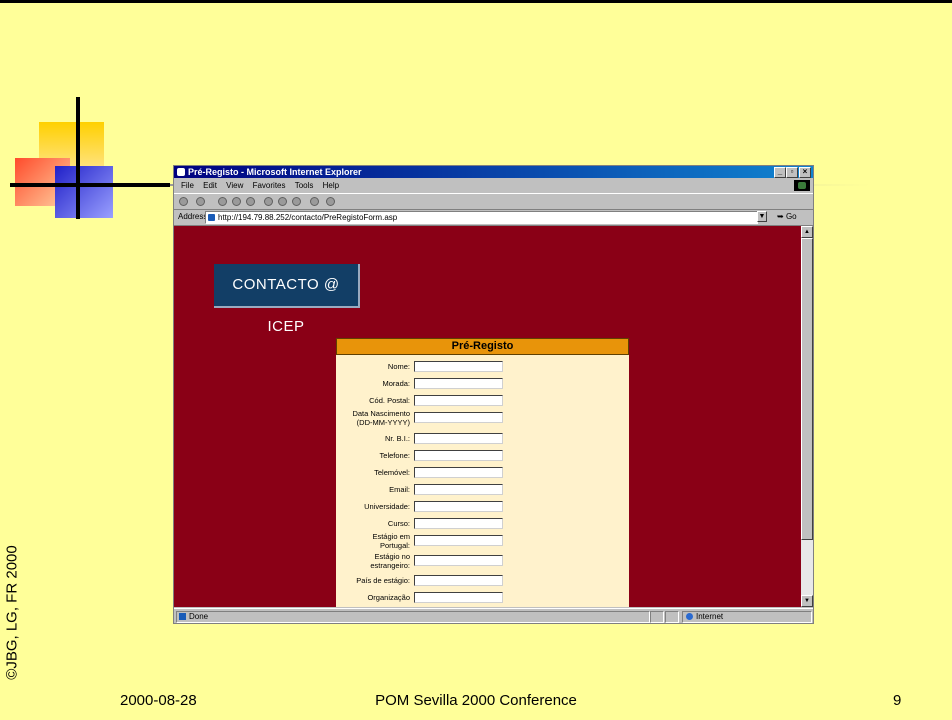 Image resolution: width=952 pixels, height=720 pixels. What do you see at coordinates (791, 216) in the screenshot?
I see `go-label: Go` at bounding box center [791, 216].